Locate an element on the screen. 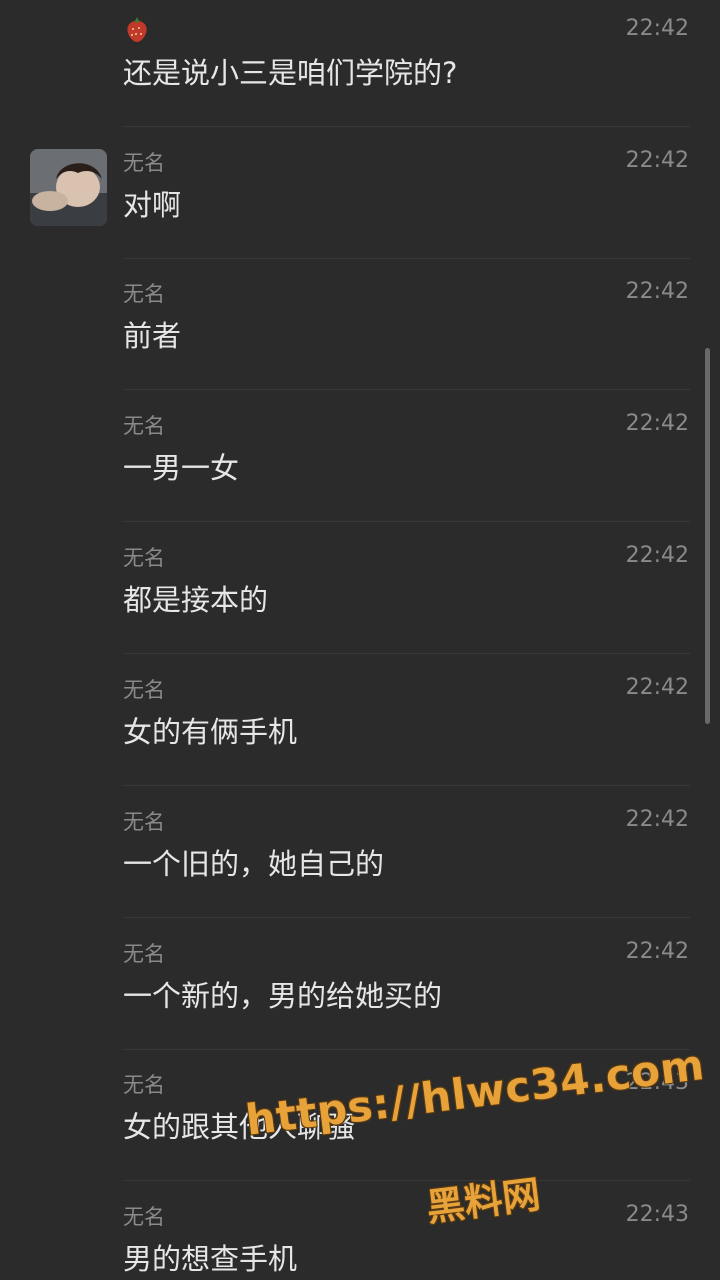 The height and width of the screenshot is (1280, 720). message-text: 男的想查手机 is located at coordinates (210, 1259).